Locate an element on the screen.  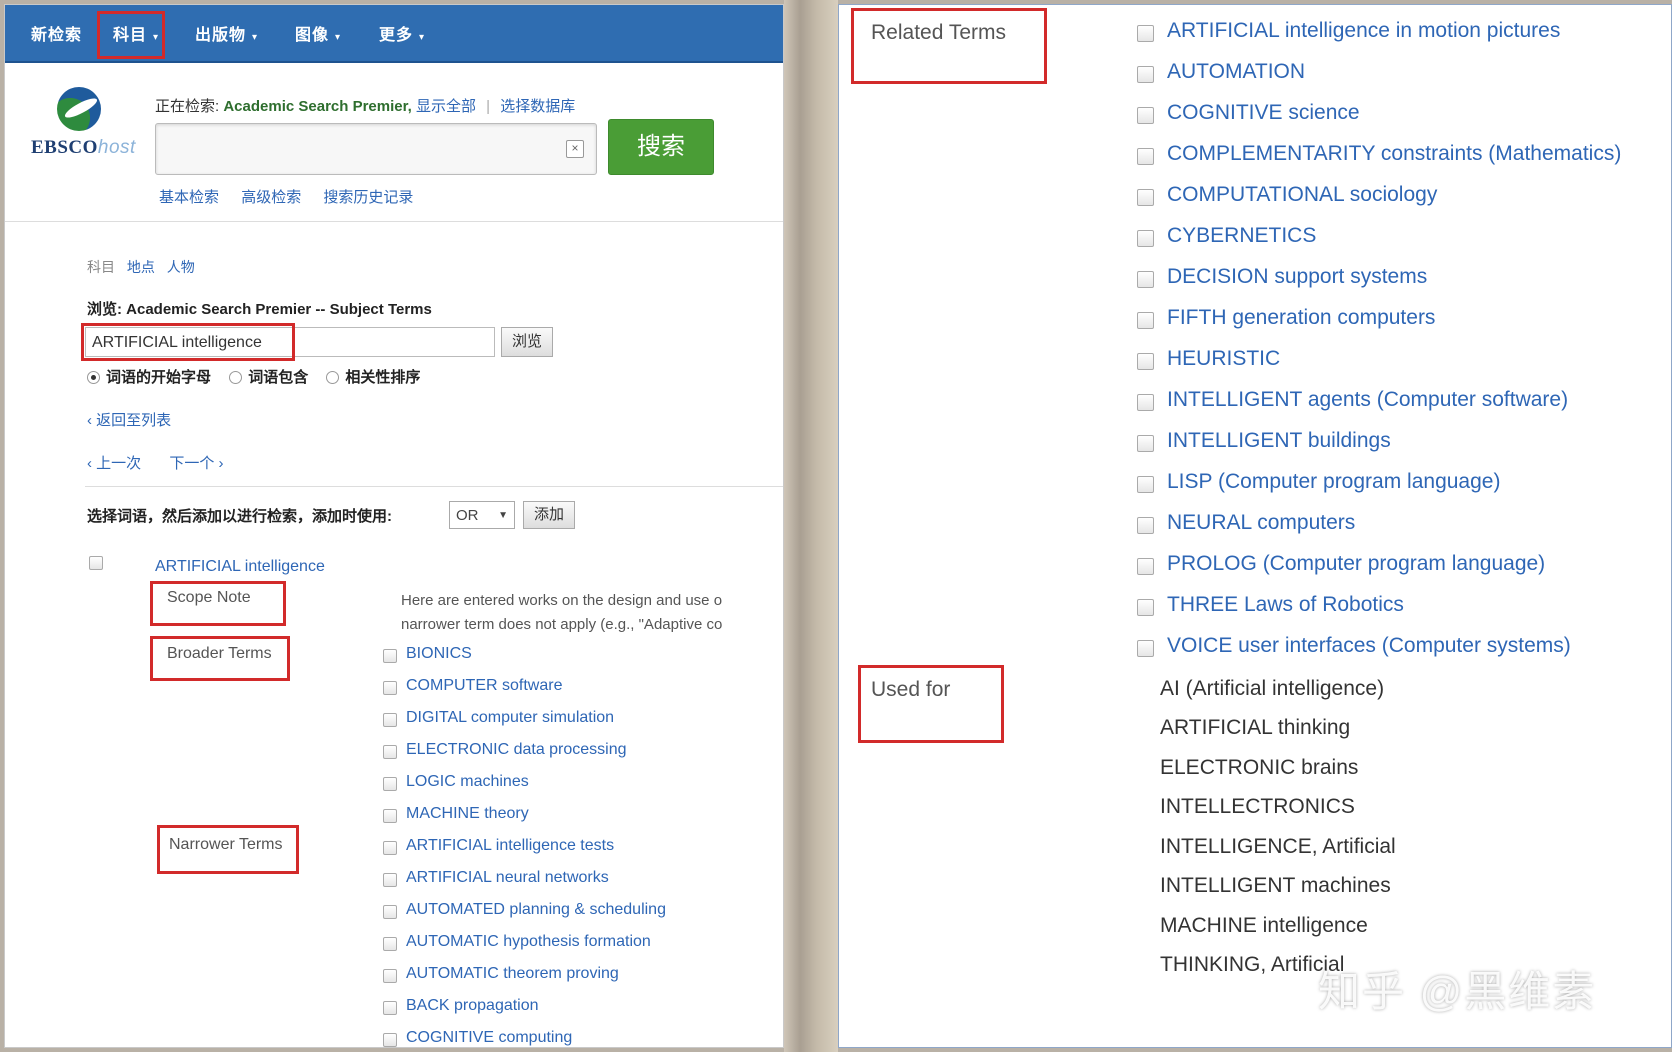
radio-selected-icon is located at coordinates (93, 377).